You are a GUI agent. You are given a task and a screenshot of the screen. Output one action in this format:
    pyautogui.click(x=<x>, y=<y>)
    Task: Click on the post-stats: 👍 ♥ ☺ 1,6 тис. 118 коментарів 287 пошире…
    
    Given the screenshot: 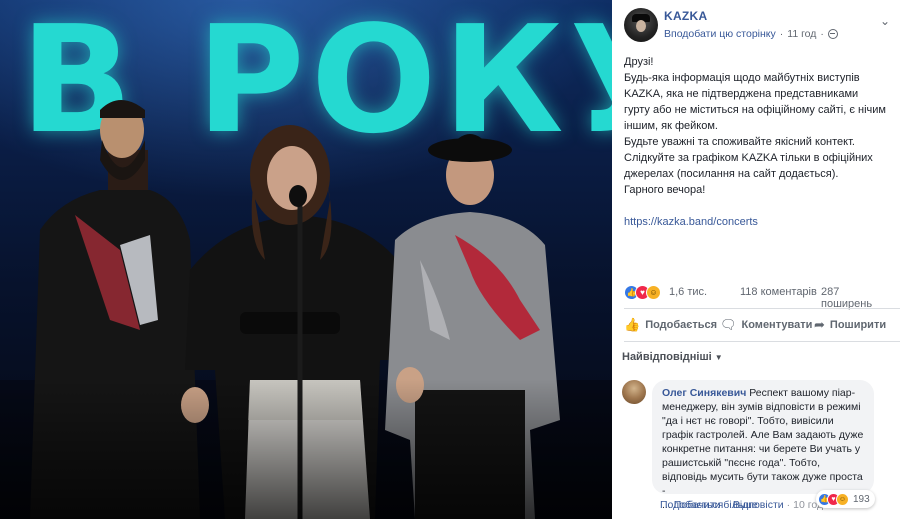 What is the action you would take?
    pyautogui.click(x=757, y=297)
    